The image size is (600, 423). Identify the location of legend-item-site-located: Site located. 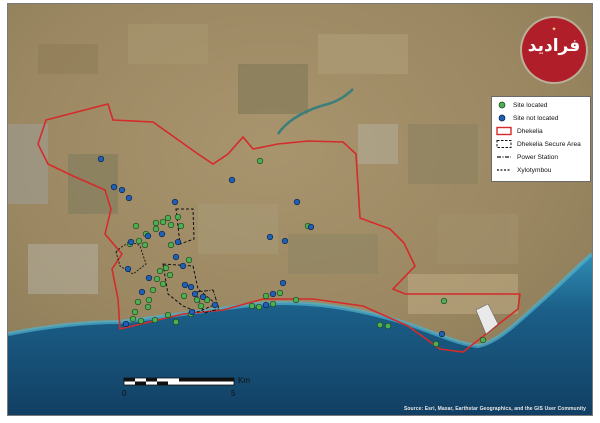
(521, 105).